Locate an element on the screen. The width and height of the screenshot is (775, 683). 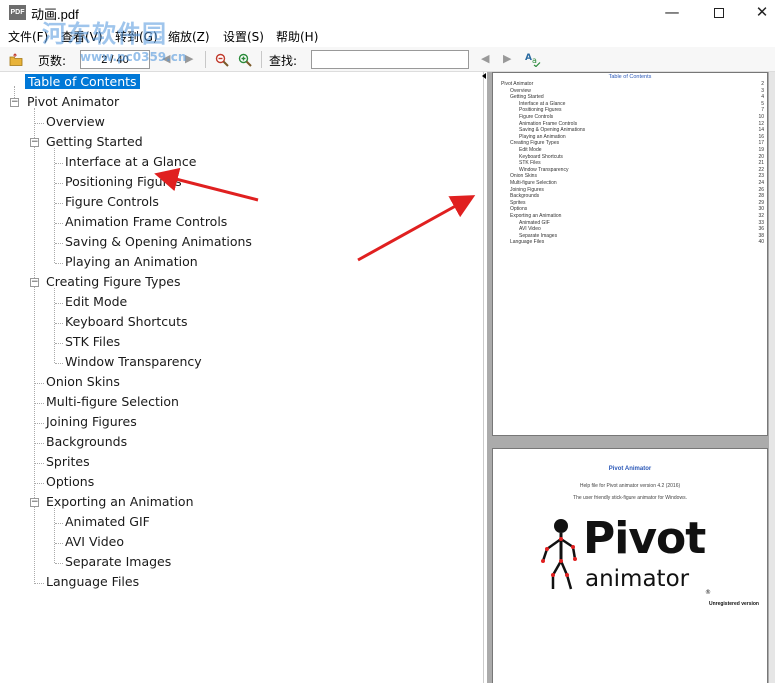
tree-item-language-files: Language Files is located at coordinates (92, 583).